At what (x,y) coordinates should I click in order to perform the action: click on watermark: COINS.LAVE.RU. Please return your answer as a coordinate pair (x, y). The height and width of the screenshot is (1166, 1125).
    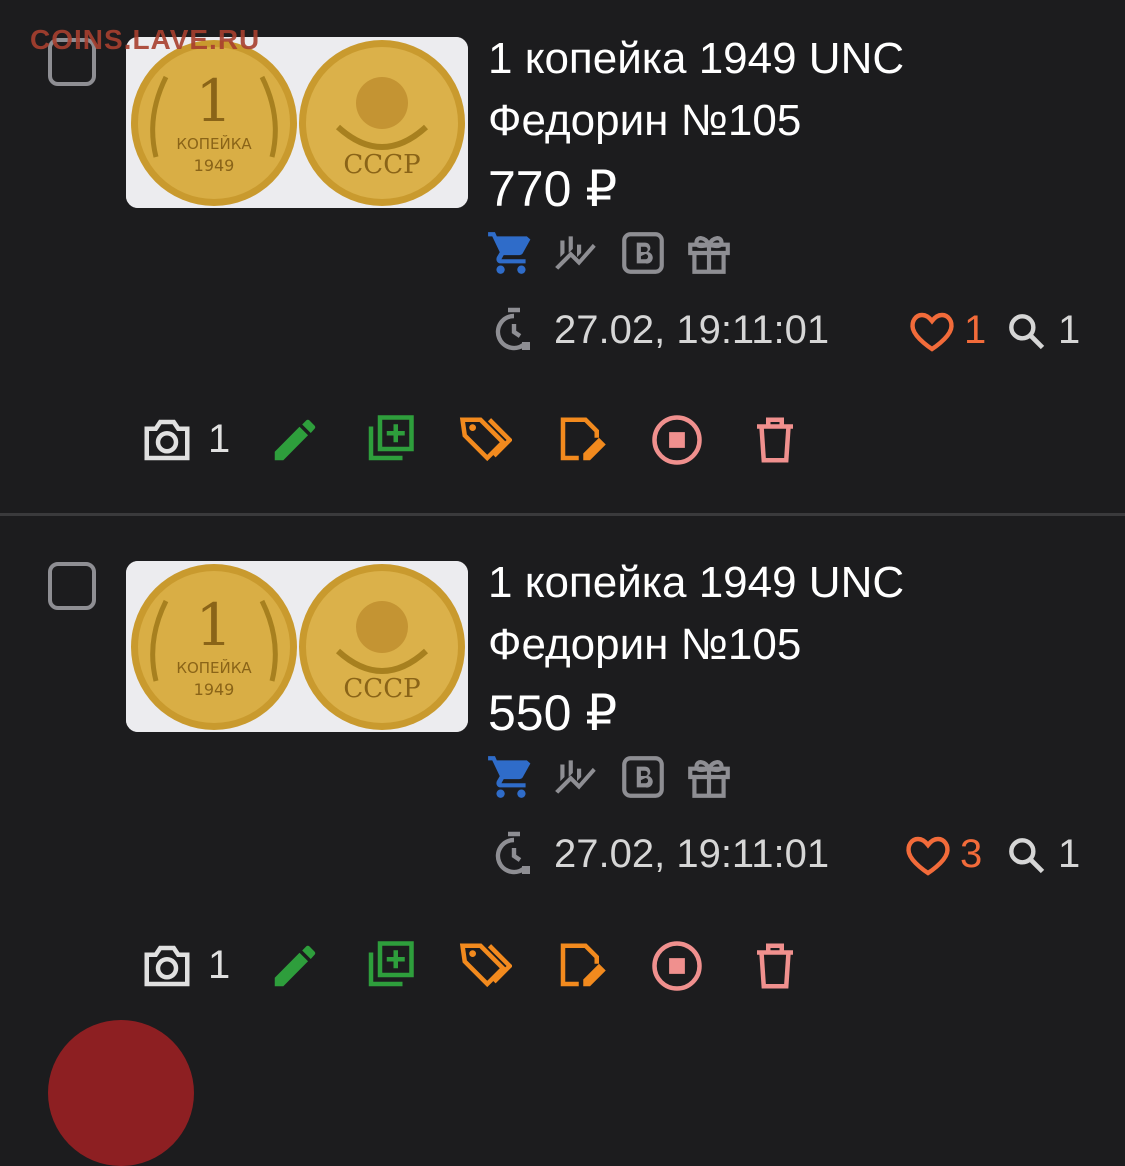
    Looking at the image, I should click on (145, 39).